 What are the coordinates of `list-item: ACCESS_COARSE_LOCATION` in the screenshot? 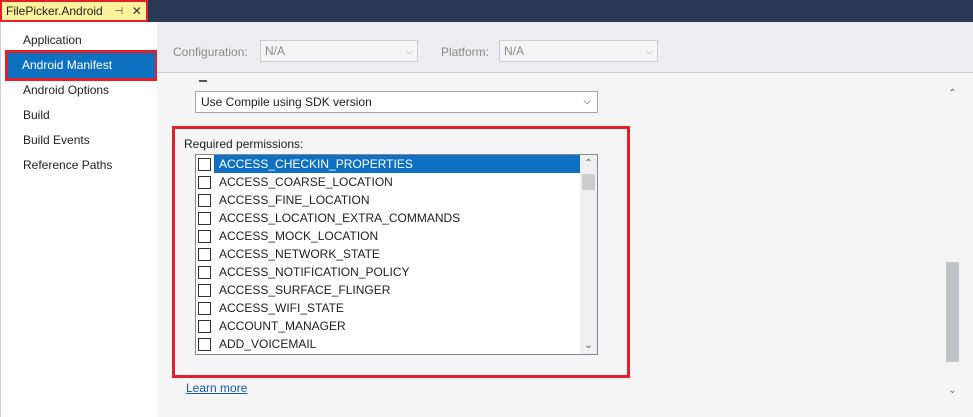 It's located at (388, 182).